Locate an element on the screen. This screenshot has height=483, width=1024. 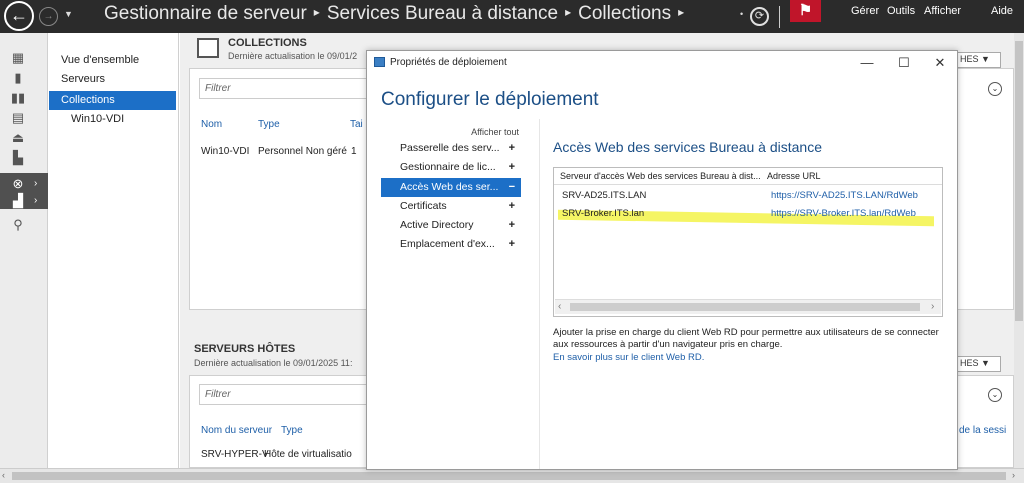
dialog-nav-acces-web: Accès Web des ser... − is located at coordinates (451, 187).